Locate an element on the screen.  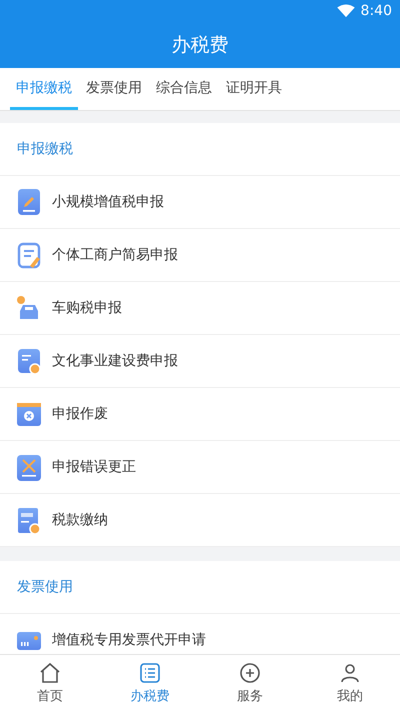
tab: 申报缴税 is located at coordinates (44, 89).